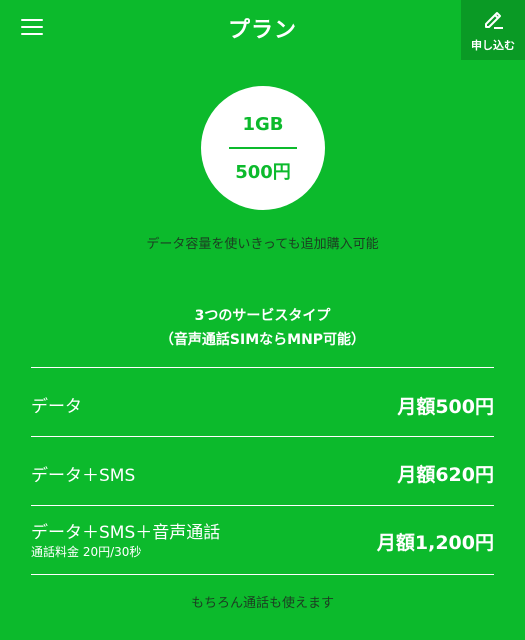  What do you see at coordinates (262, 316) in the screenshot?
I see `service-types-heading-line1: 3つのサービスタイプ` at bounding box center [262, 316].